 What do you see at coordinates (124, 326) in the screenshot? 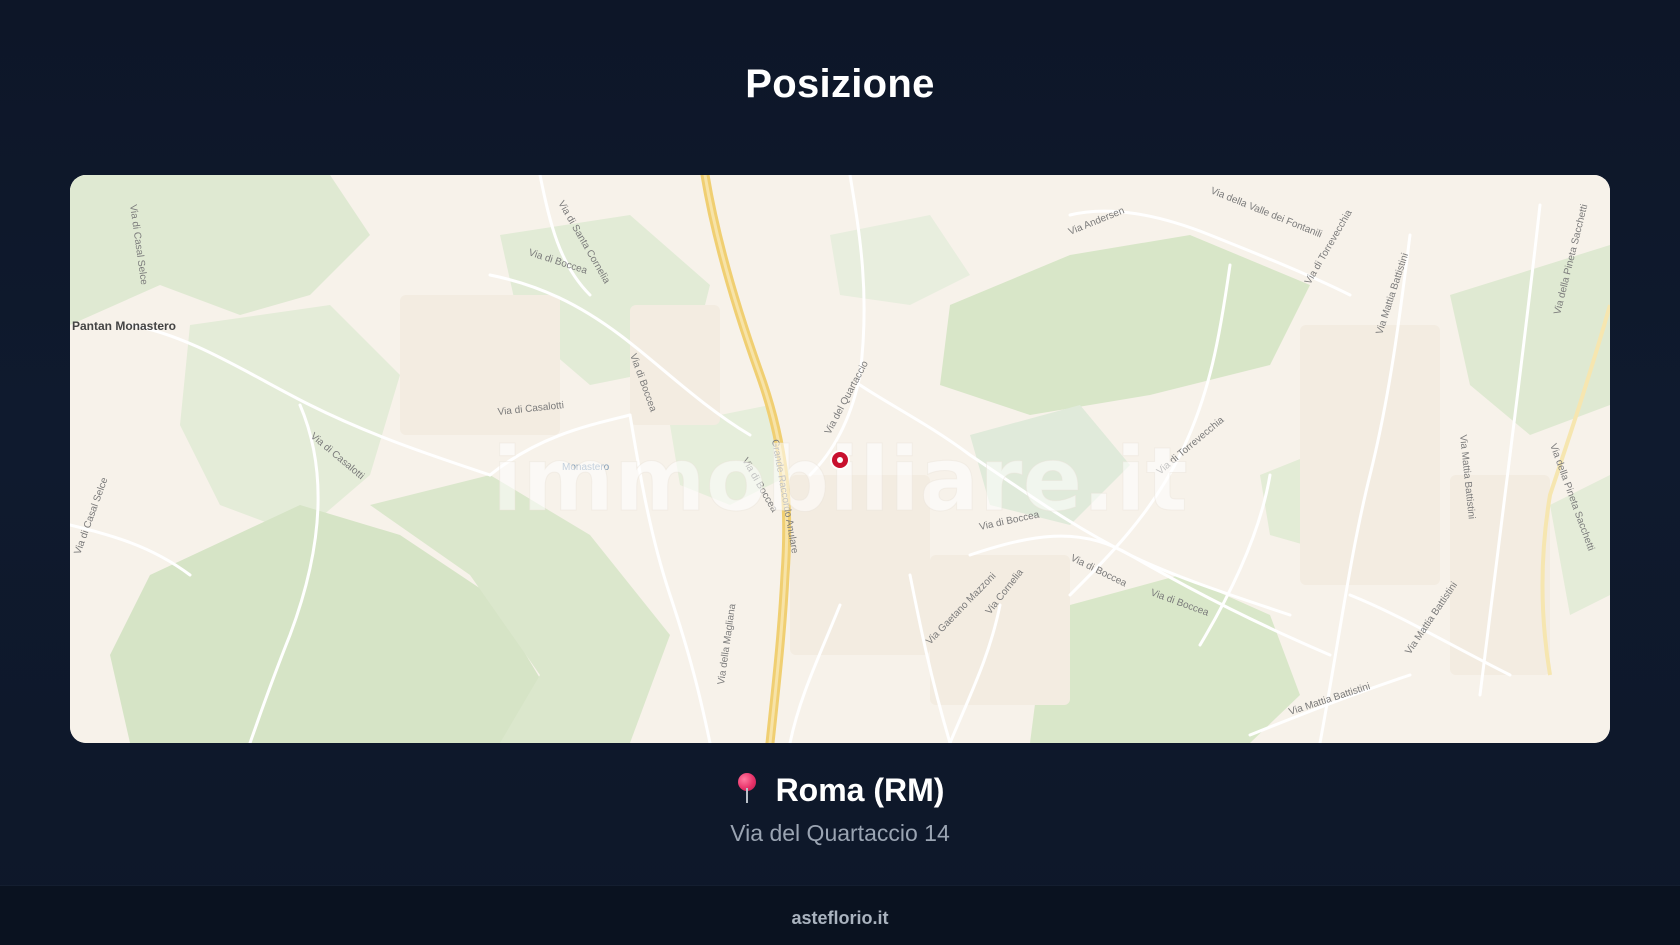
I see `place-label: Pantan Monastero` at bounding box center [124, 326].